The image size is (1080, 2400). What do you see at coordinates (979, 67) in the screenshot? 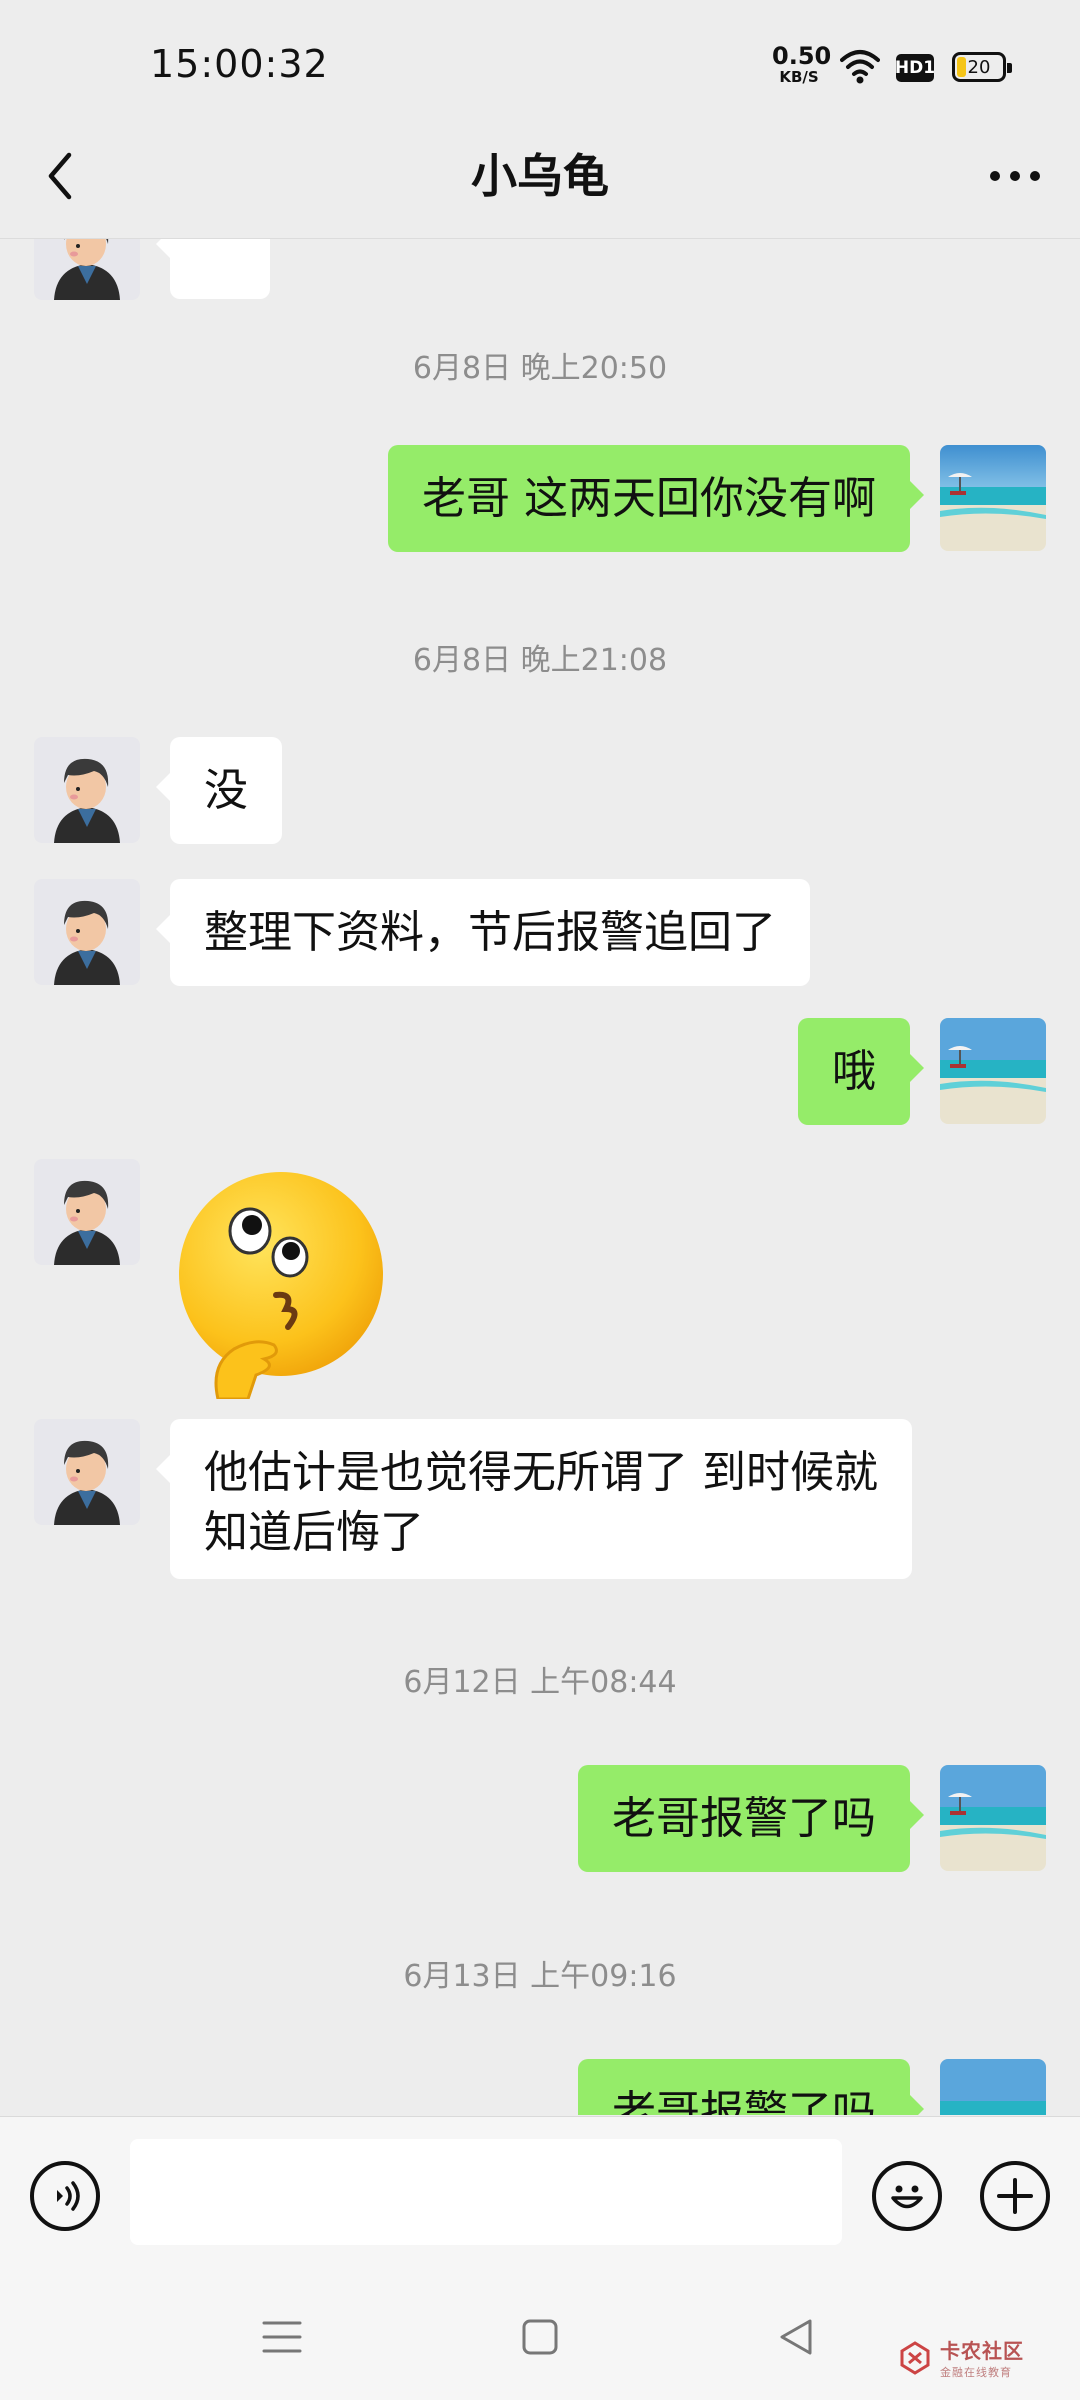
I see `battery-level: 20` at bounding box center [979, 67].